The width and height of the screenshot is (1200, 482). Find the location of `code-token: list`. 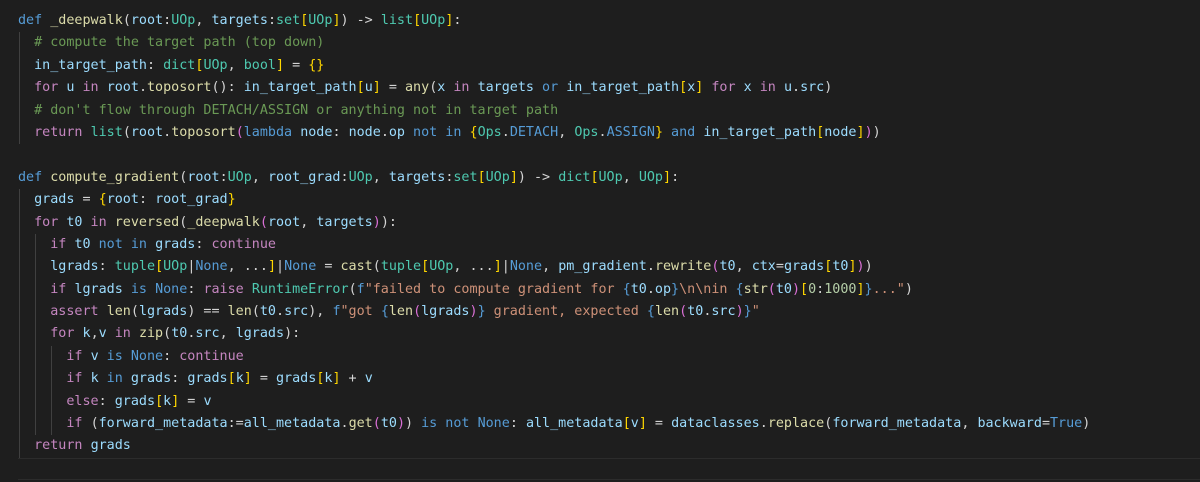

code-token: list is located at coordinates (106, 132).